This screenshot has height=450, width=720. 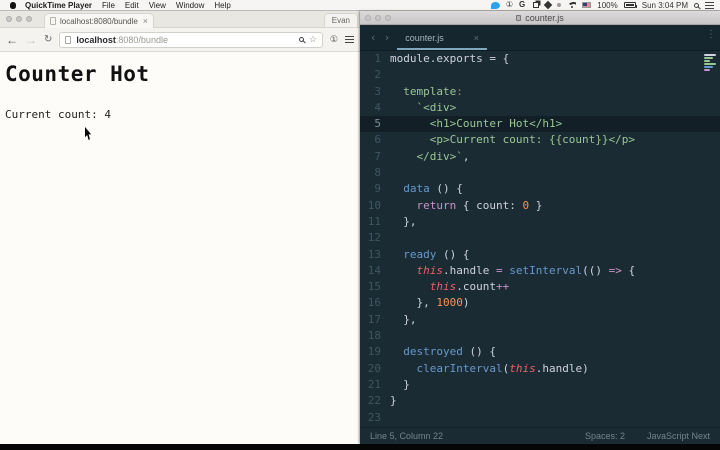 What do you see at coordinates (709, 5) in the screenshot?
I see `notification-center-icon` at bounding box center [709, 5].